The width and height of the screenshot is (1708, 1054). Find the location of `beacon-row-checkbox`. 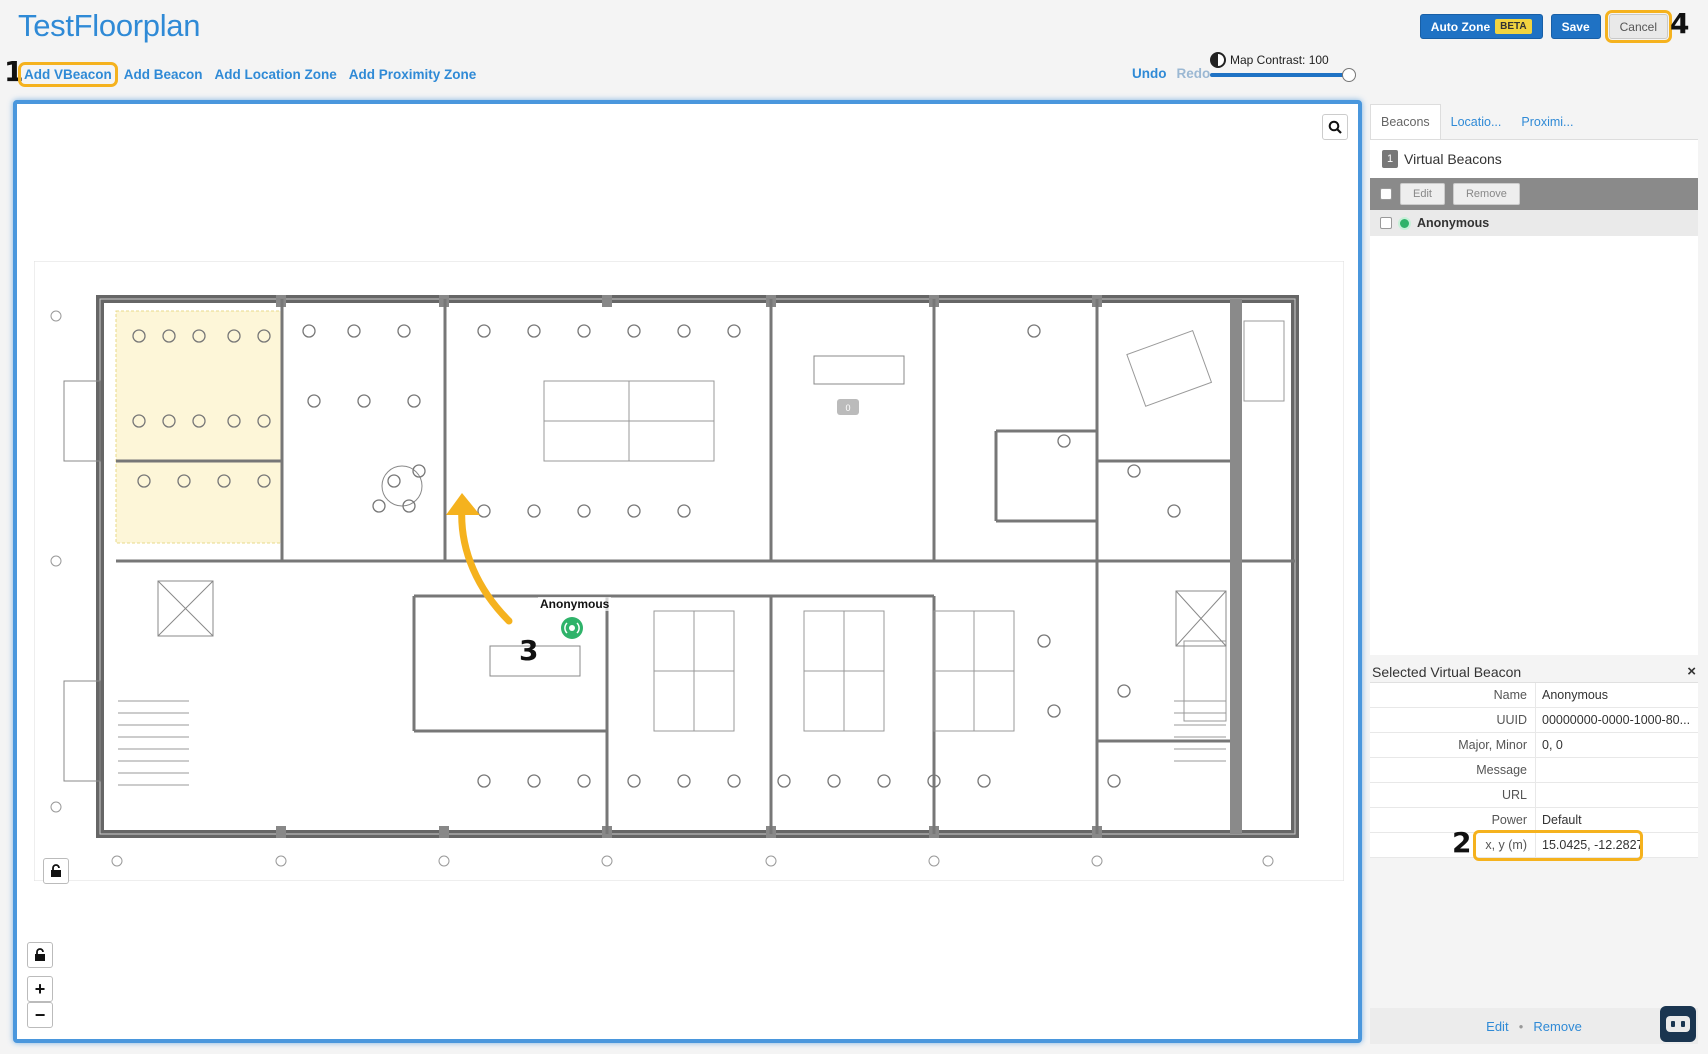

beacon-row-checkbox is located at coordinates (1386, 223).